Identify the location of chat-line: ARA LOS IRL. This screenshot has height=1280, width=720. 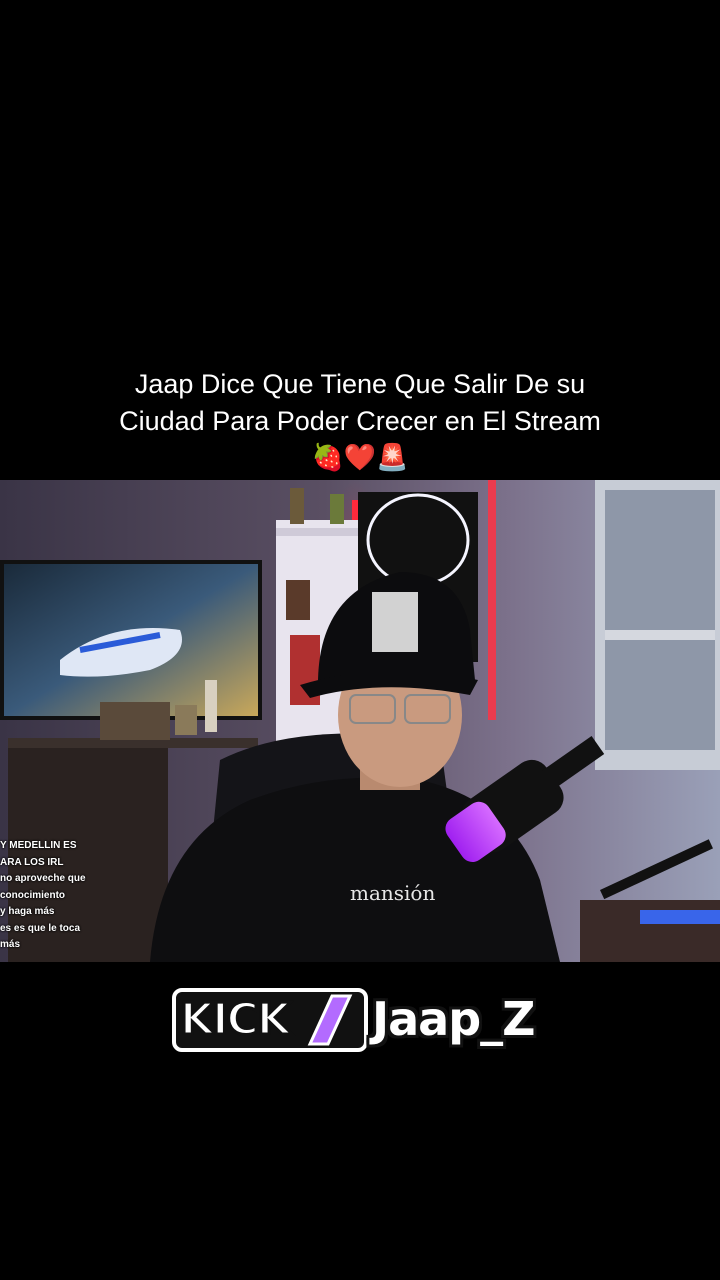
(32, 862).